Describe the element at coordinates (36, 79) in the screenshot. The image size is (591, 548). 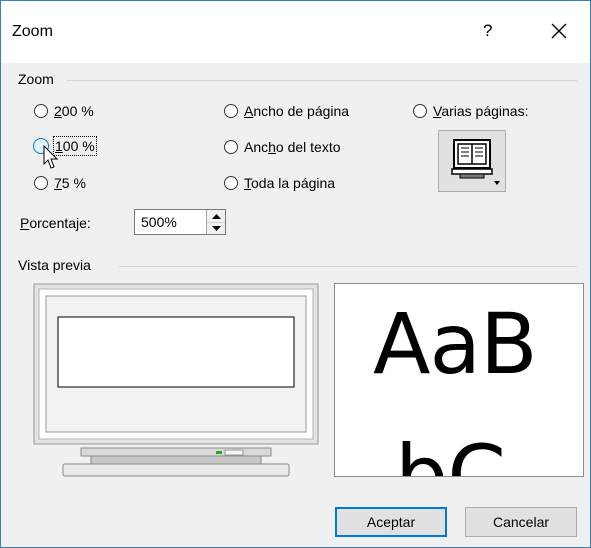
I see `zoom-group-label: Zoom` at that location.